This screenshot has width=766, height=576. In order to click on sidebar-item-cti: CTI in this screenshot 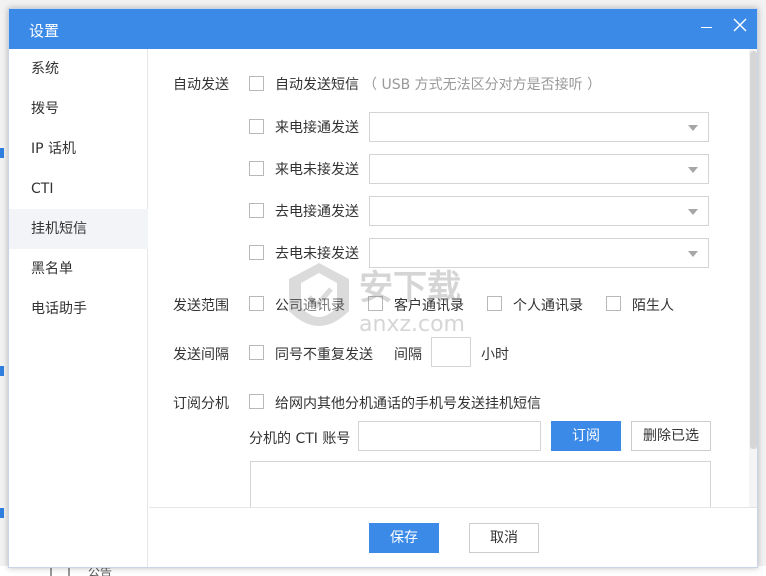, I will do `click(78, 189)`.